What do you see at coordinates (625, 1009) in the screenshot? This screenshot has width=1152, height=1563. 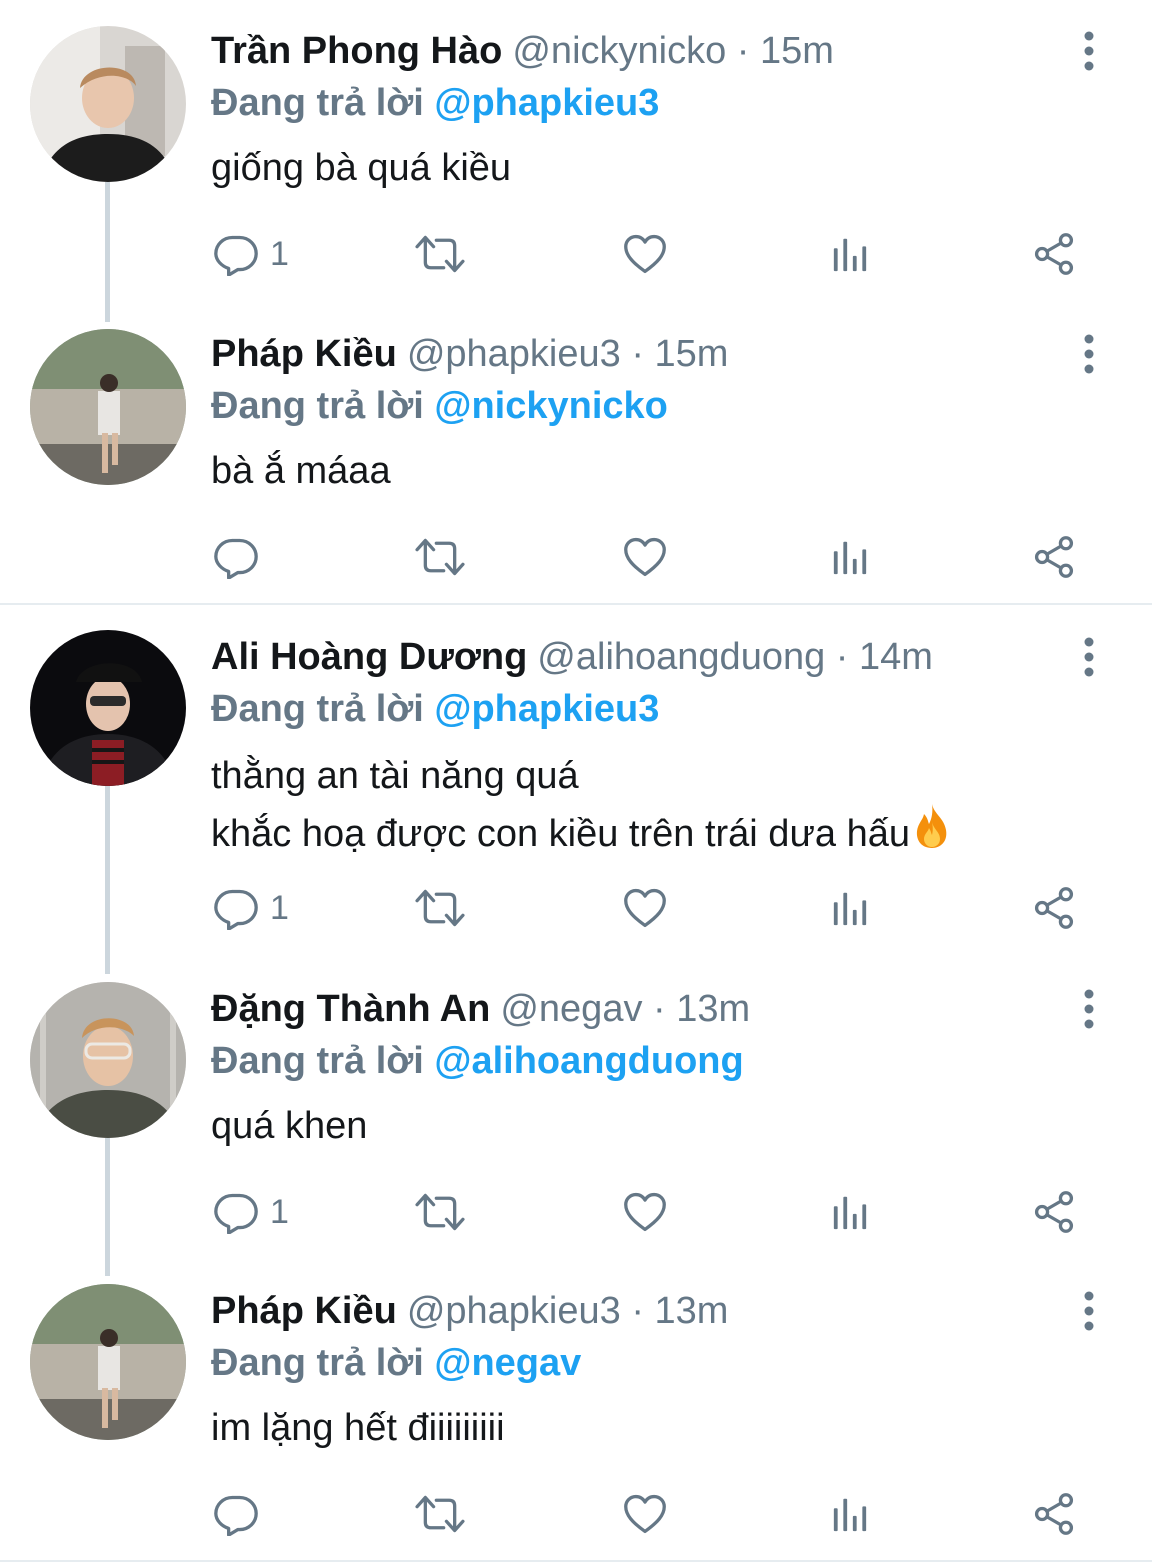 I see `handle-time: @negav · 13m` at bounding box center [625, 1009].